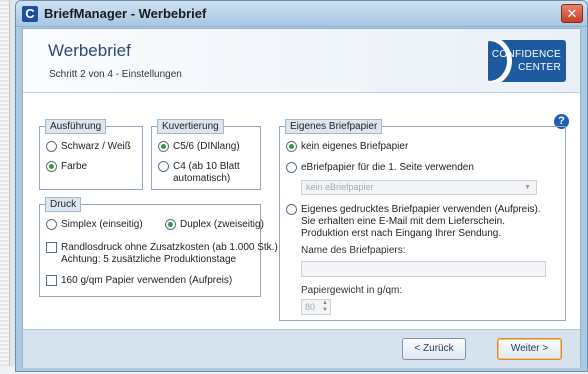 The width and height of the screenshot is (588, 374). What do you see at coordinates (301, 348) in the screenshot?
I see `wizard-footer: < Zurück Weiter >` at bounding box center [301, 348].